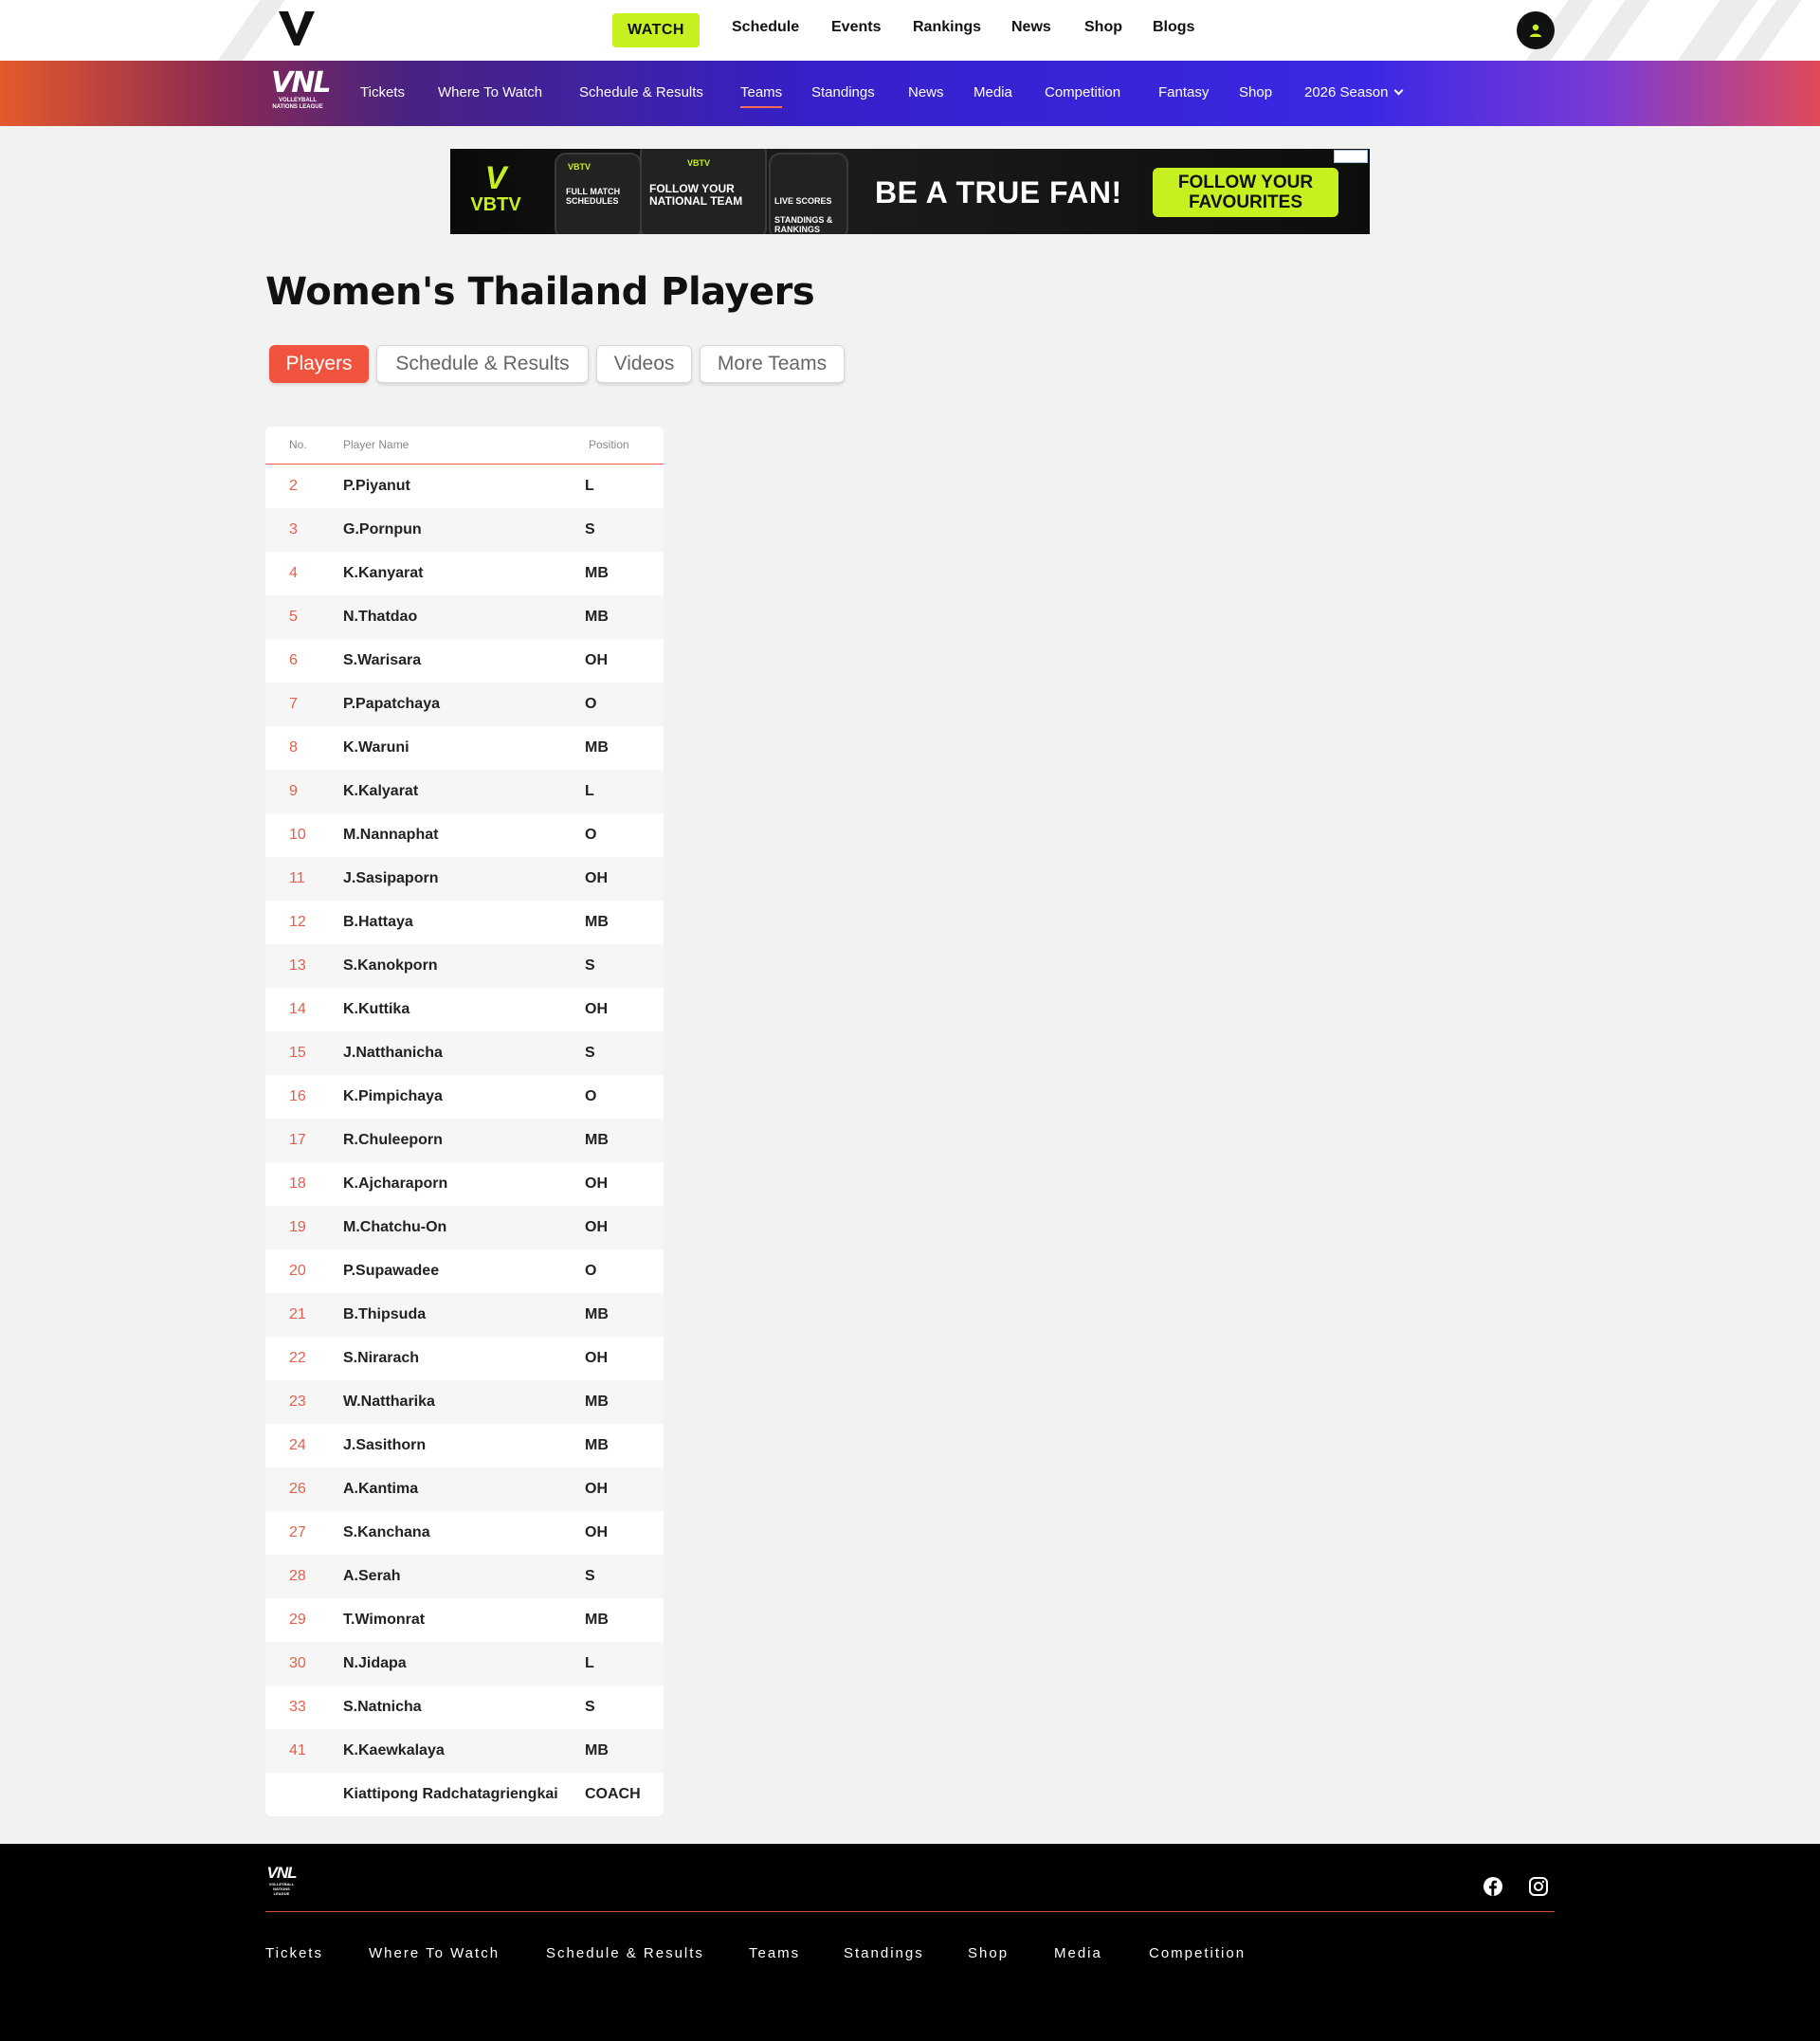  I want to click on ad-phone-text: STANDINGS & RANKINGS, so click(803, 224).